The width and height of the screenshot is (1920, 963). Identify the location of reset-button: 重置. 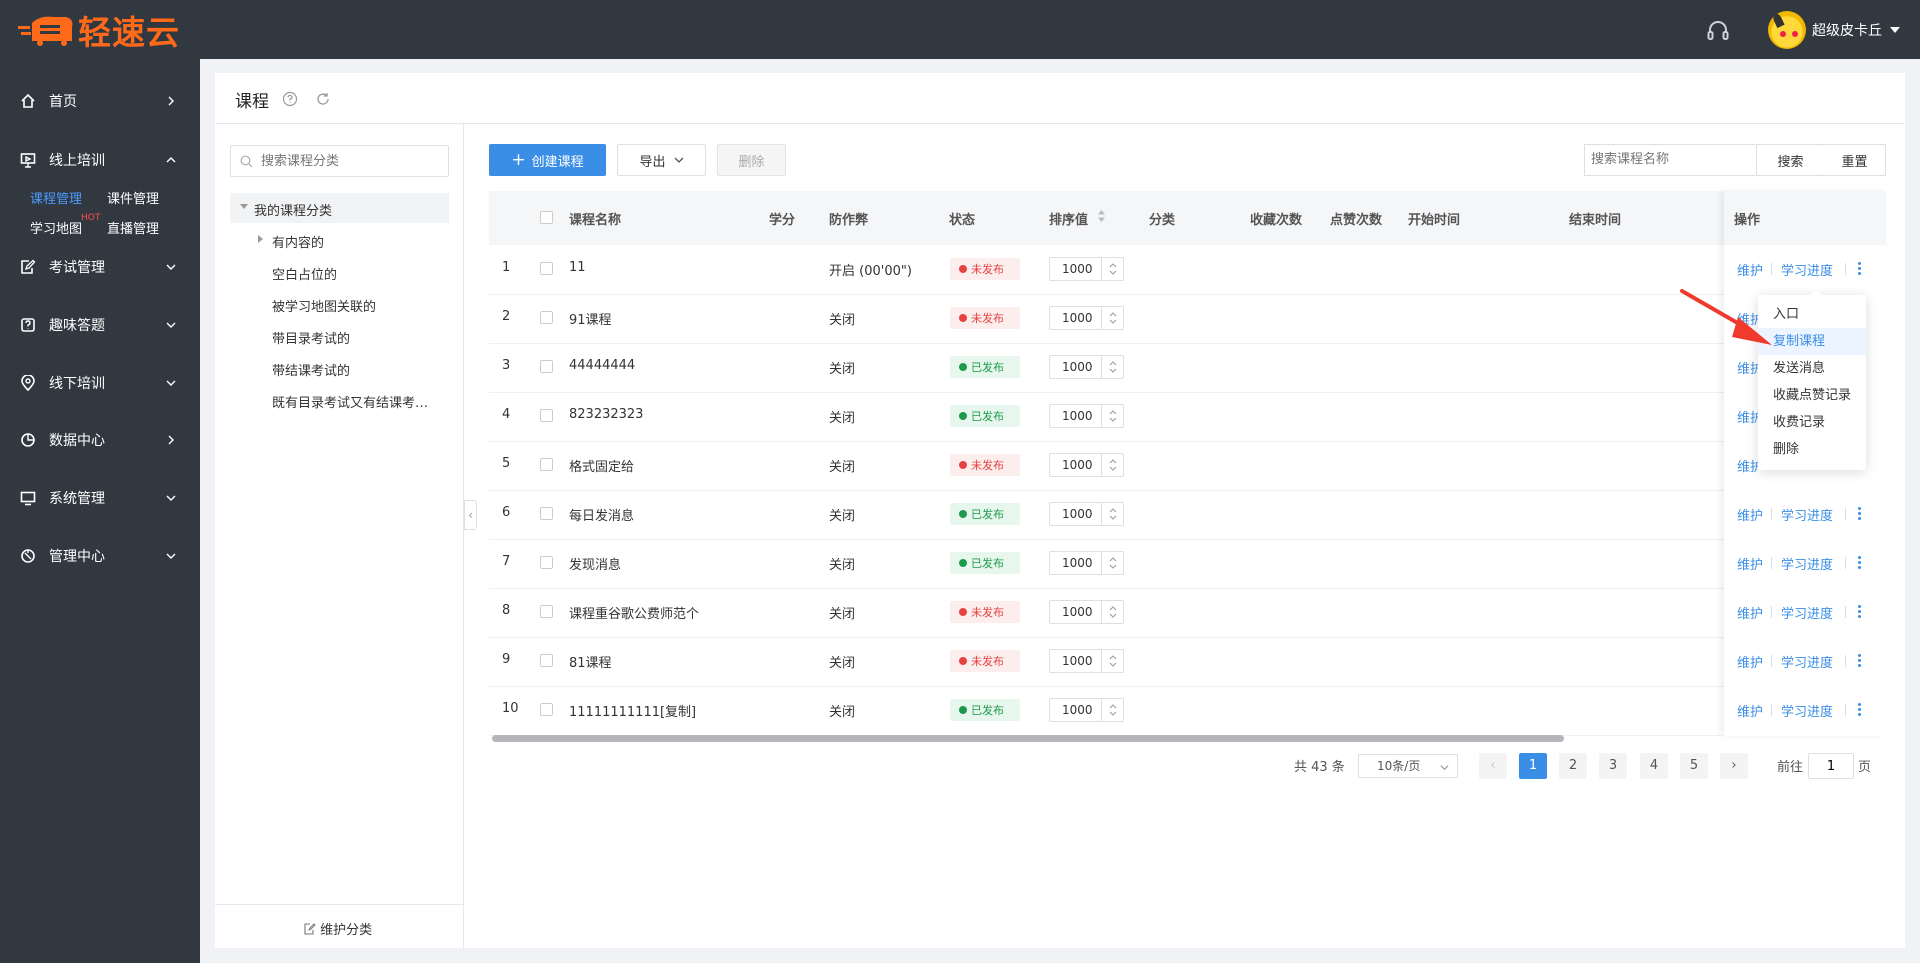
(1855, 160).